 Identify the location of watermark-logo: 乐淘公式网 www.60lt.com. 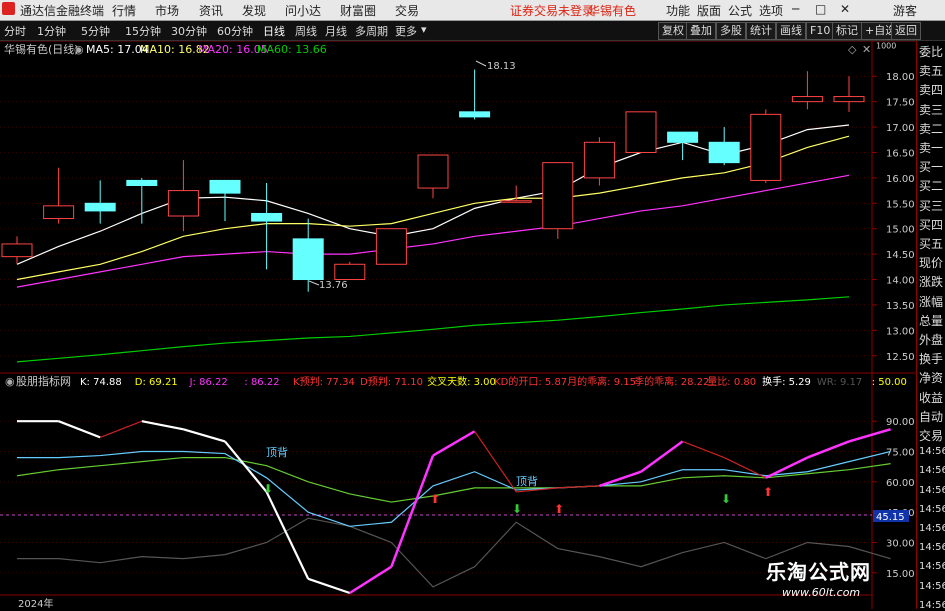
(845, 580).